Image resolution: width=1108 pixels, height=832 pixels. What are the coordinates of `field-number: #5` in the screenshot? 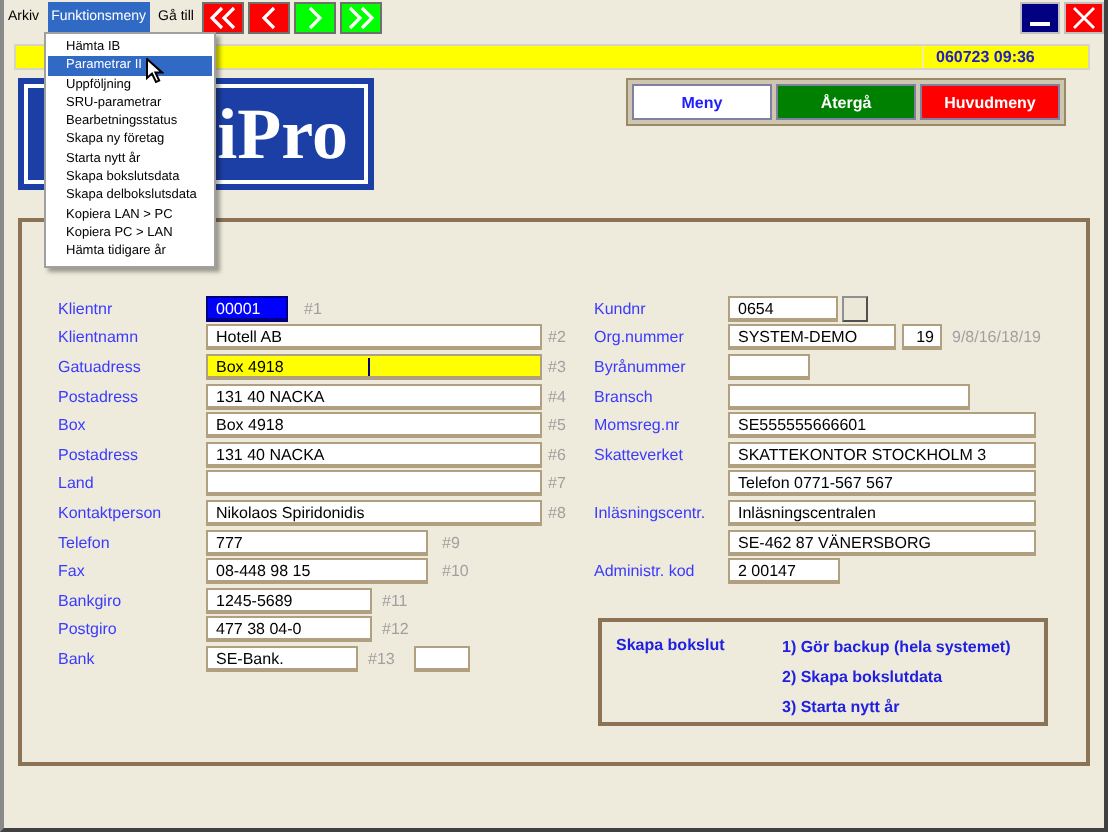 It's located at (557, 425).